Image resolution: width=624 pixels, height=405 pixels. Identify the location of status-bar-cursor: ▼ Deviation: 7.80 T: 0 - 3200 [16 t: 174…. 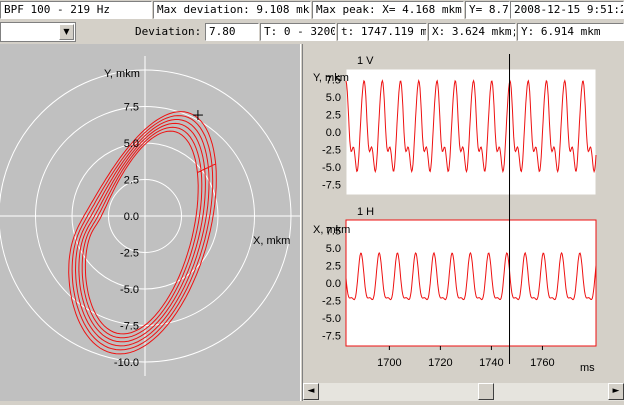
(312, 32).